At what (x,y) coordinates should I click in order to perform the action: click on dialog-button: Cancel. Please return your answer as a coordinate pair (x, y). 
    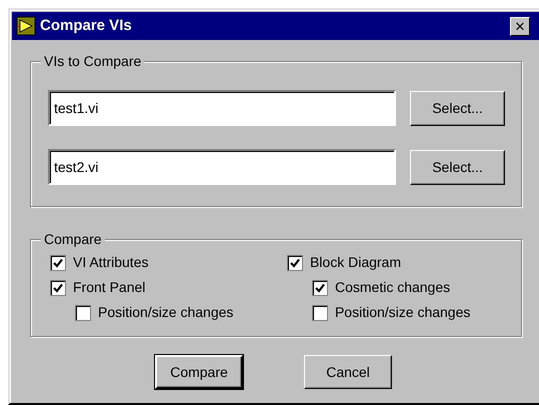
    Looking at the image, I should click on (348, 372).